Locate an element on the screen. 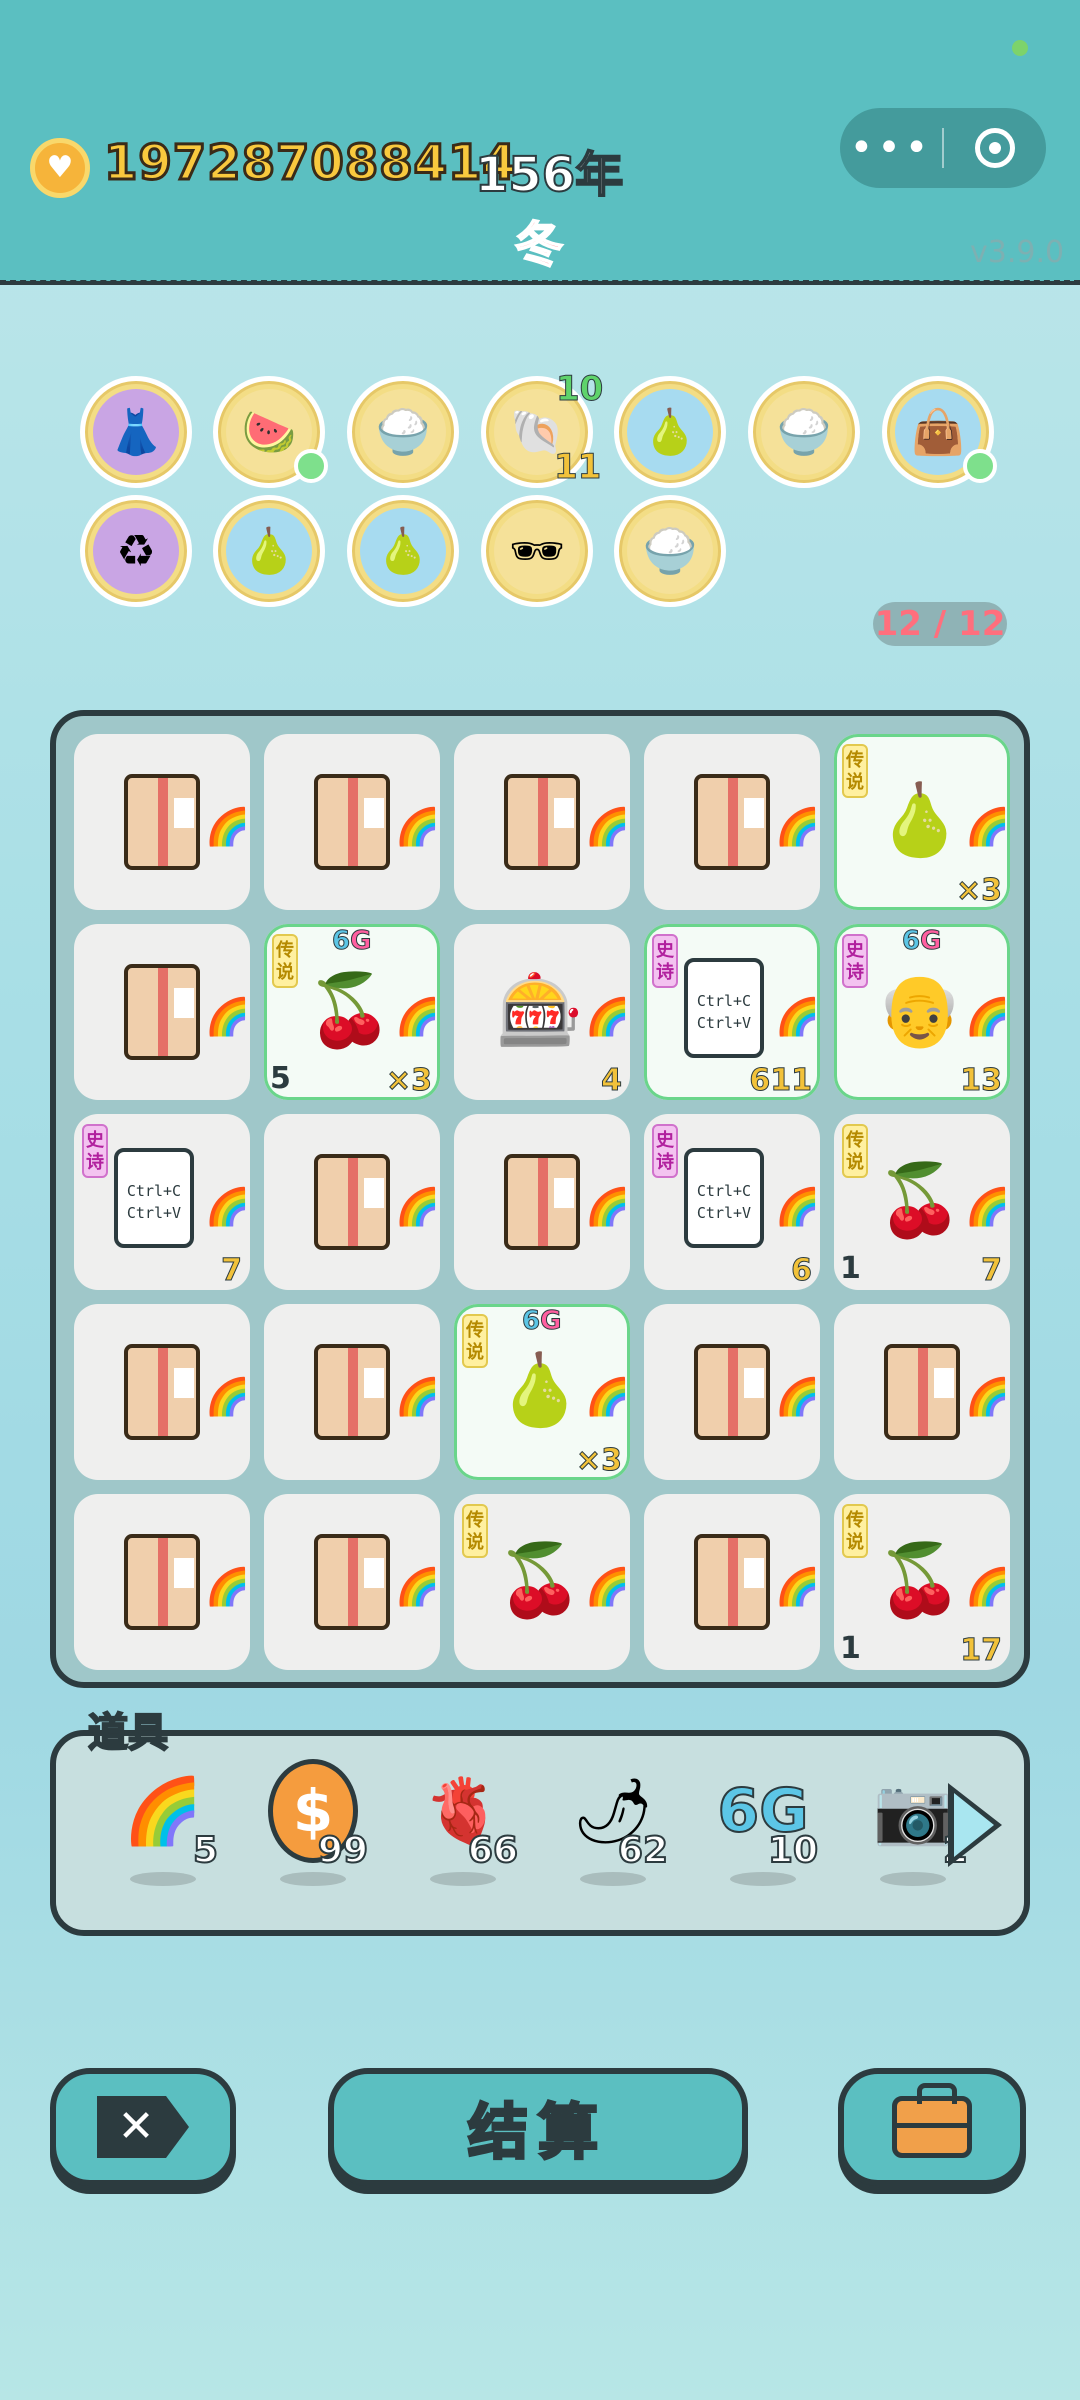 This screenshot has height=2400, width=1080. status-dot is located at coordinates (1020, 48).